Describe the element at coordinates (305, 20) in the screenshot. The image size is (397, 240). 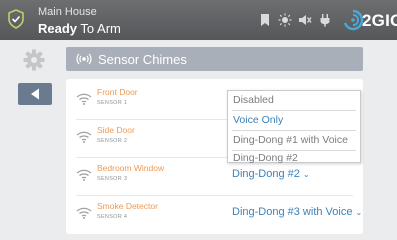
I see `mute-icon` at that location.